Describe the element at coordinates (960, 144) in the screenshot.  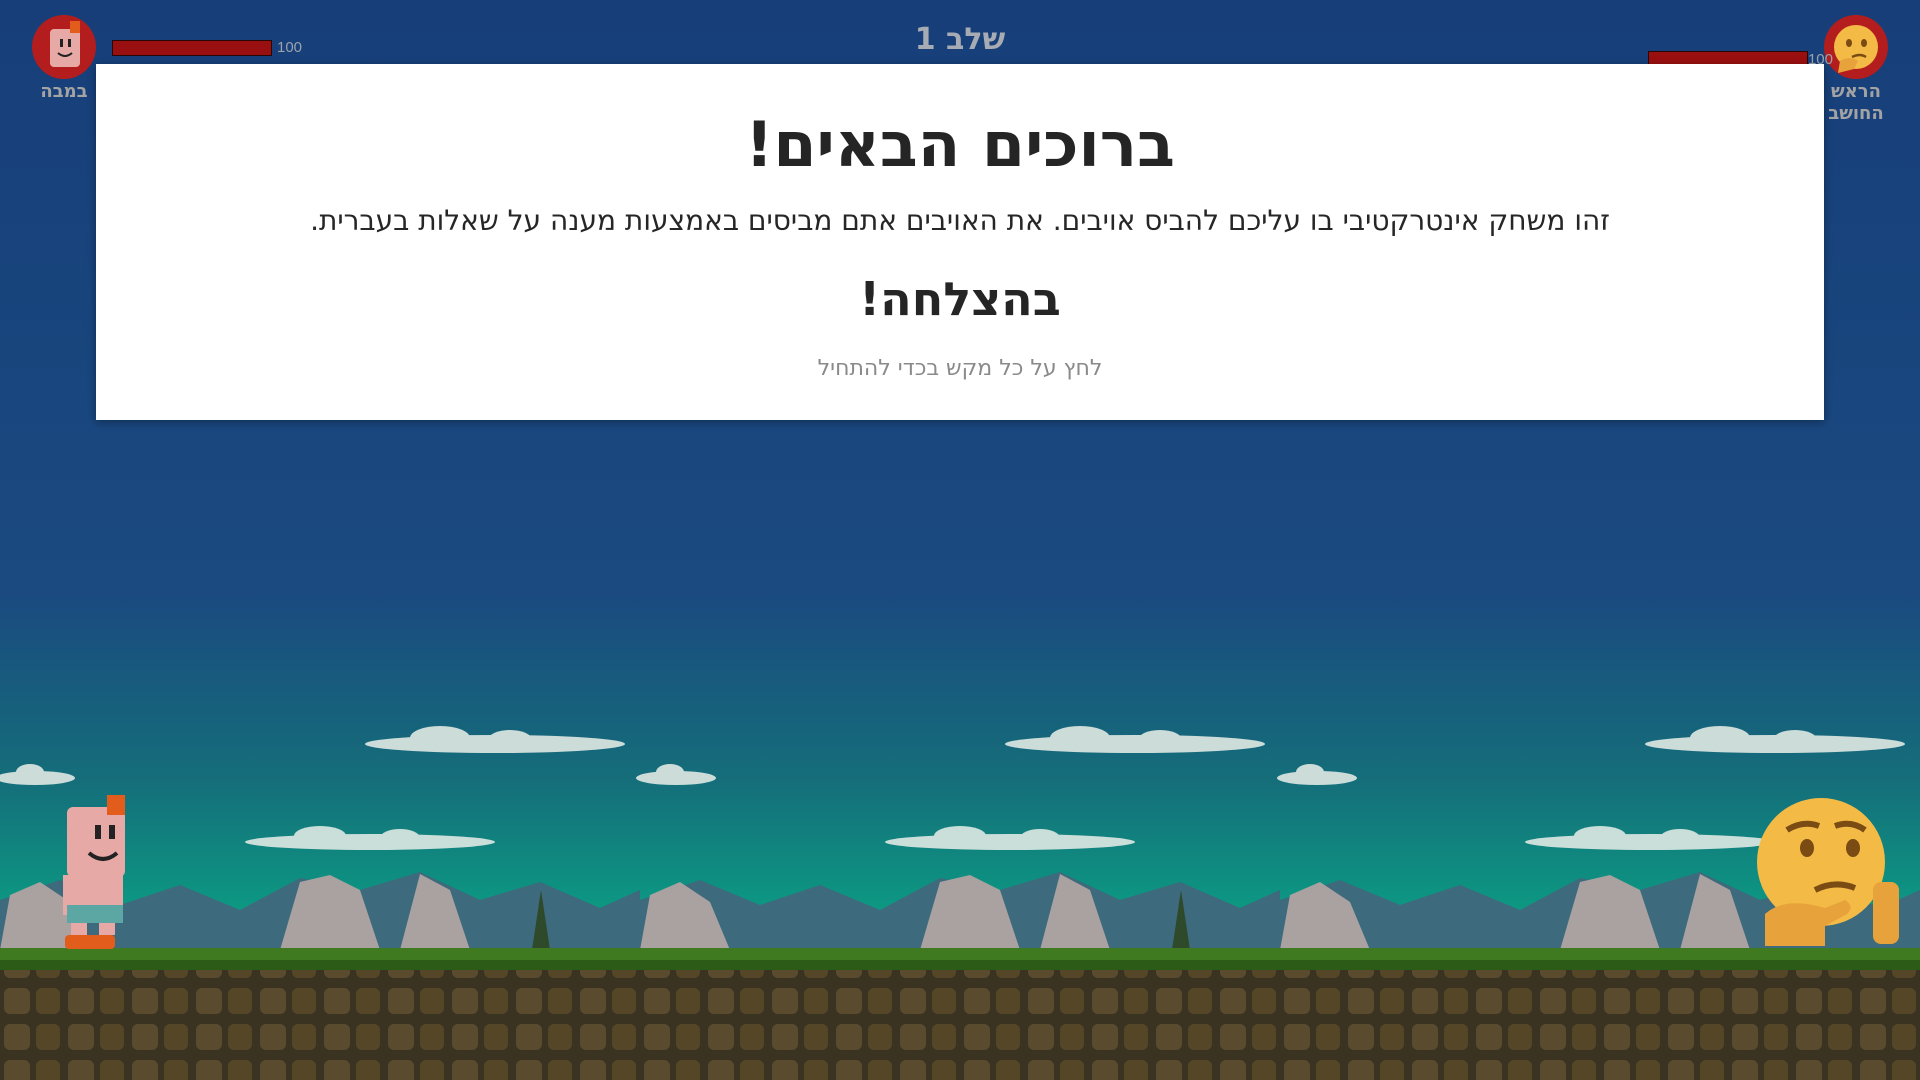
I see `welcome-title: ברוכים הבאים!` at that location.